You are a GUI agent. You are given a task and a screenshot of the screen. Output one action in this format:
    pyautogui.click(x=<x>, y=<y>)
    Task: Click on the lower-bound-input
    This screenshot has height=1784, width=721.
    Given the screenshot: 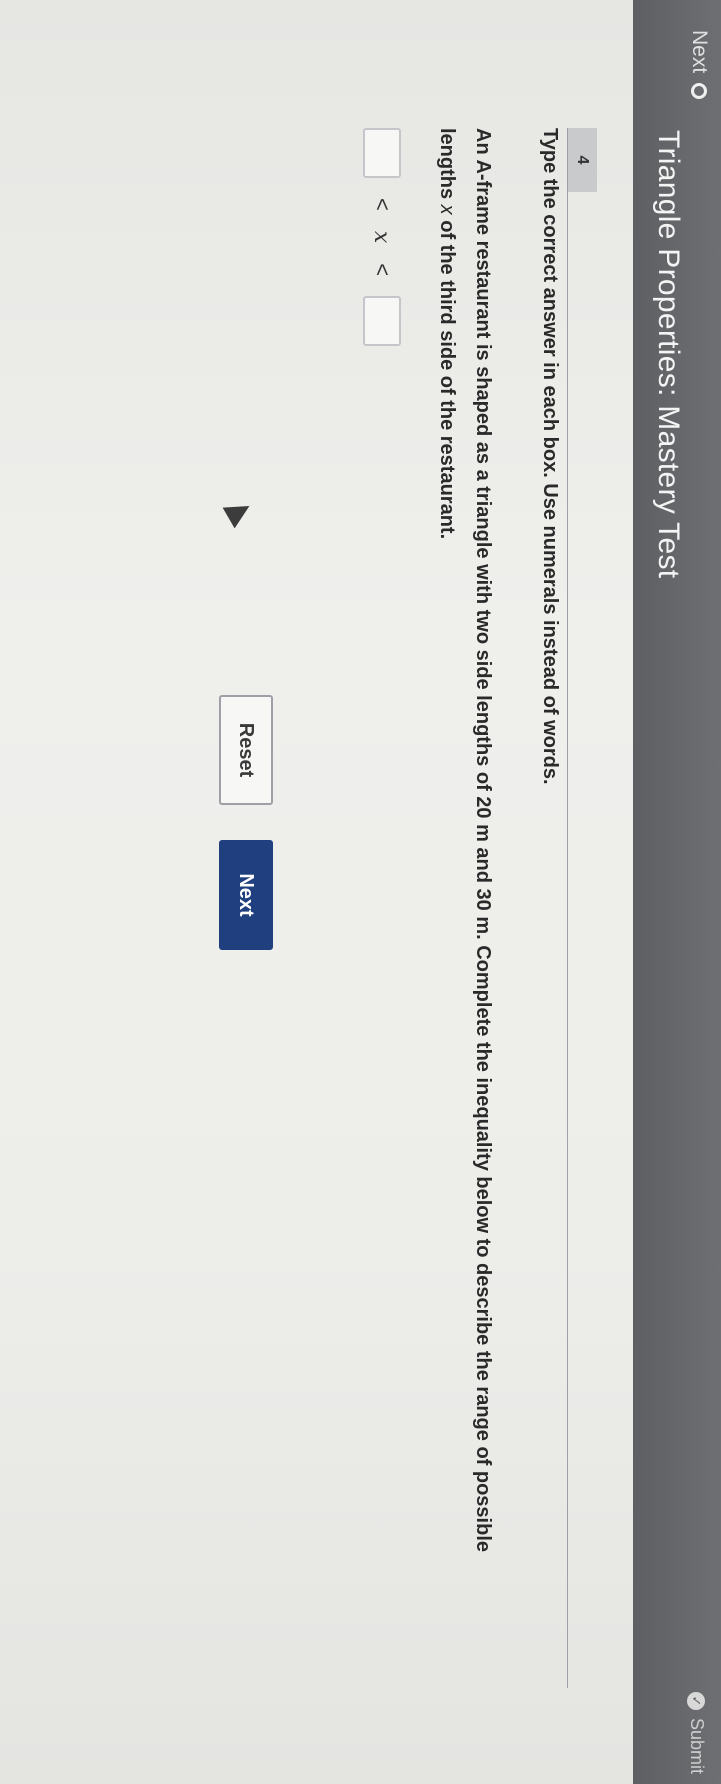 What is the action you would take?
    pyautogui.click(x=382, y=153)
    